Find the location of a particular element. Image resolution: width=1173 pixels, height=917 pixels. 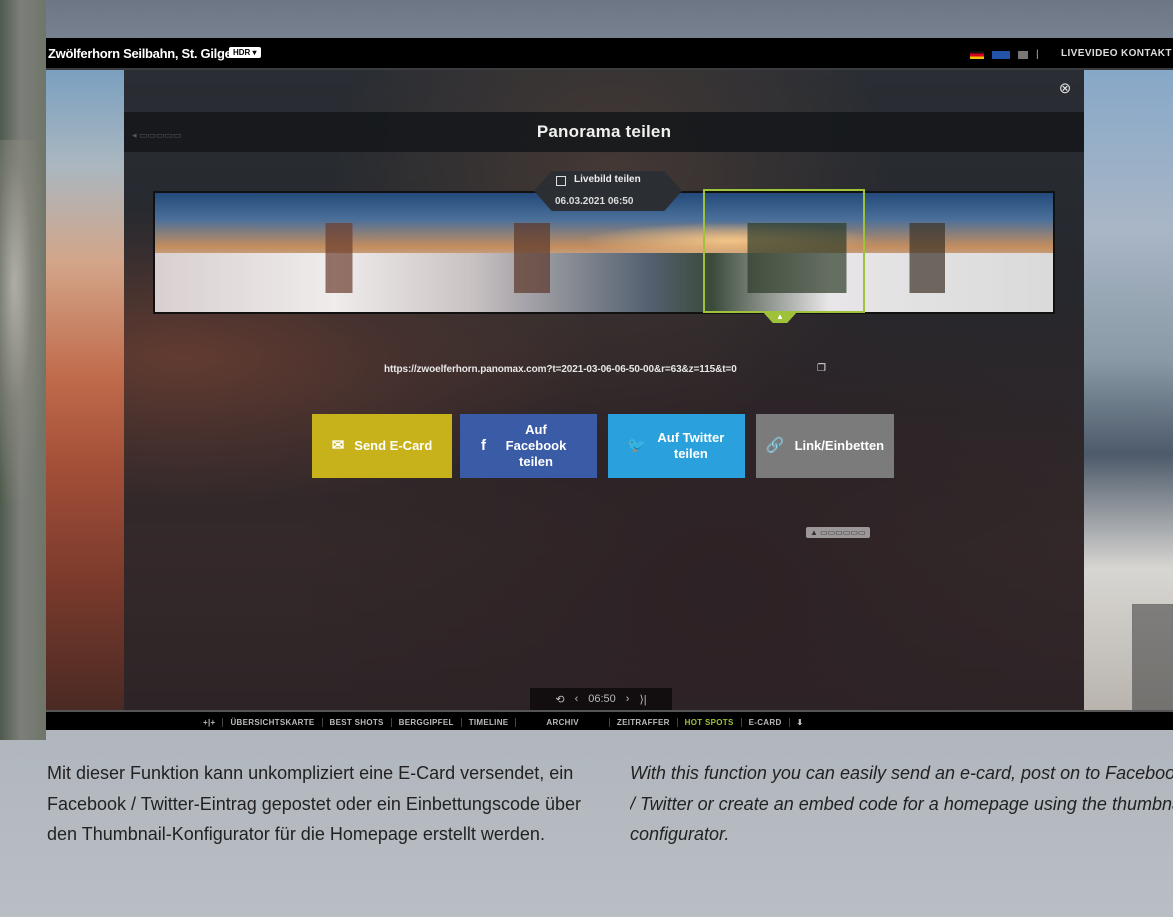

menu-hot-spots: HOT SPOTS is located at coordinates (710, 722).